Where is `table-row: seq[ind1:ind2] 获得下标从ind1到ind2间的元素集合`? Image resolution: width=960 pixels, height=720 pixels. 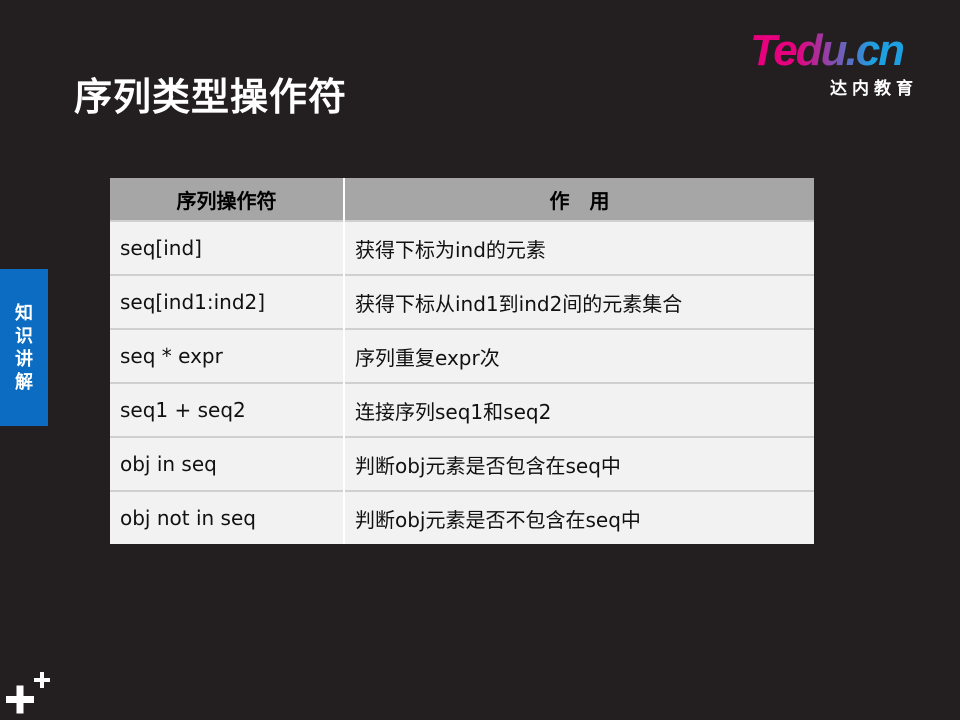
table-row: seq[ind1:ind2] 获得下标从ind1到ind2间的元素集合 is located at coordinates (462, 301).